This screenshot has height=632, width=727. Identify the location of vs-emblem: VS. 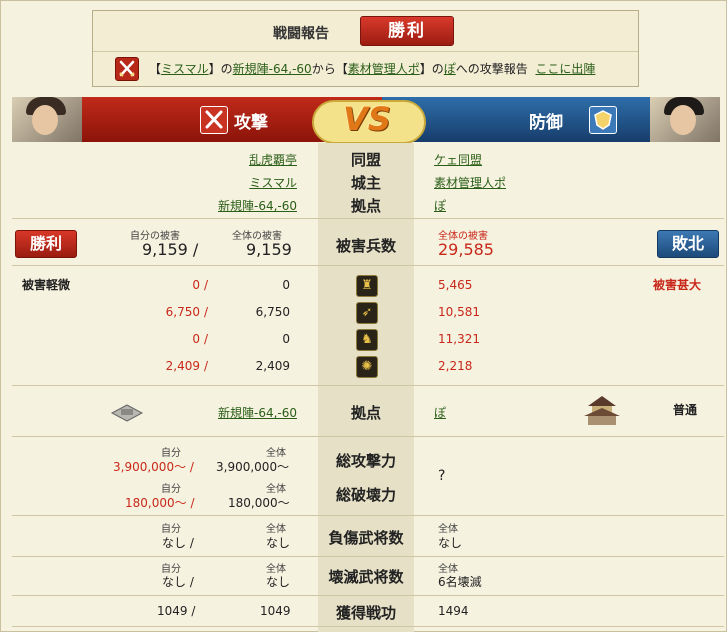
(369, 119).